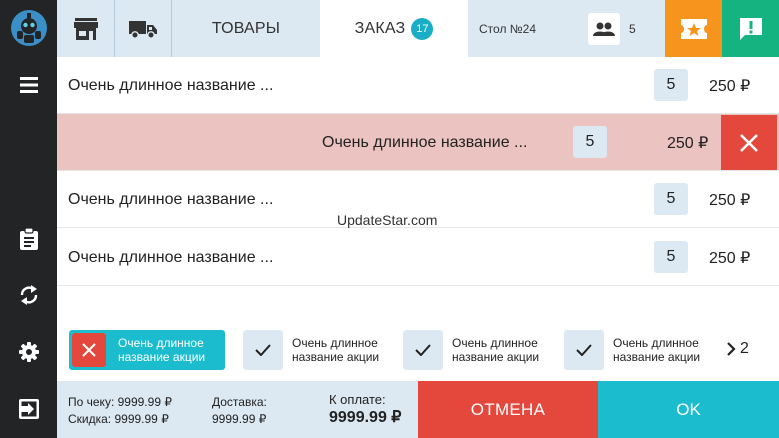 The width and height of the screenshot is (779, 438). What do you see at coordinates (632, 28) in the screenshot?
I see `guest-count: 5` at bounding box center [632, 28].